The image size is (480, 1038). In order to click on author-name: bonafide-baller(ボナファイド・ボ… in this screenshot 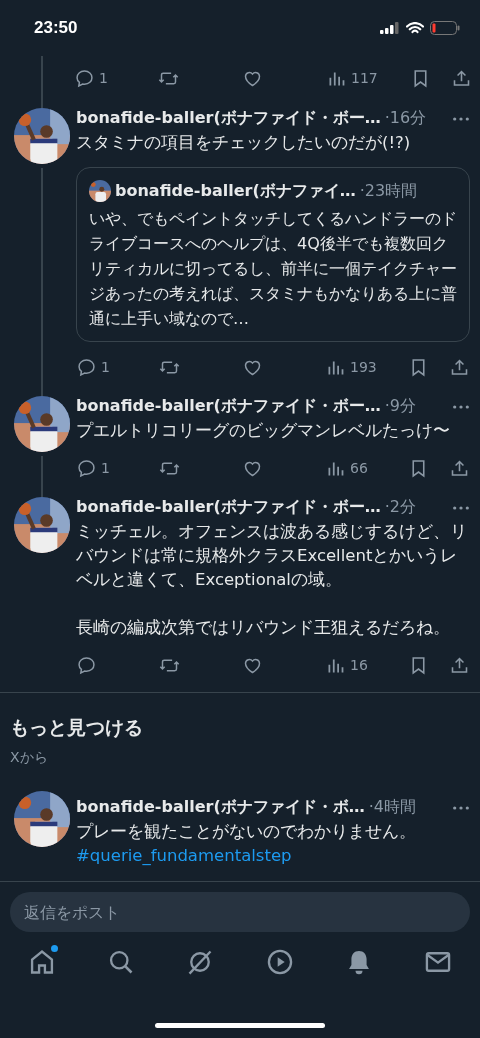, I will do `click(220, 807)`.